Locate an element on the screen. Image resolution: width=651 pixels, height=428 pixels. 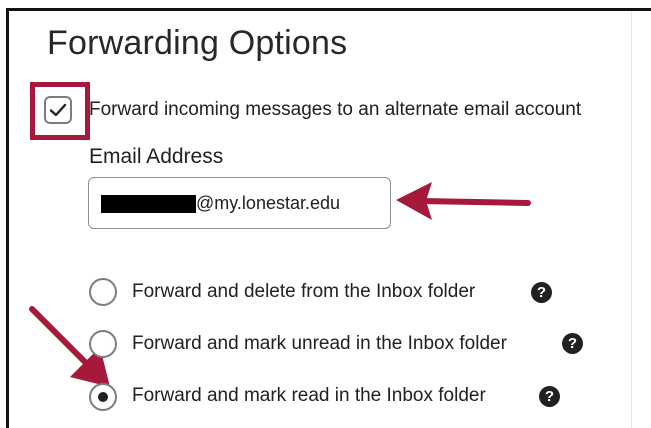
panel-divider is located at coordinates (631, 219).